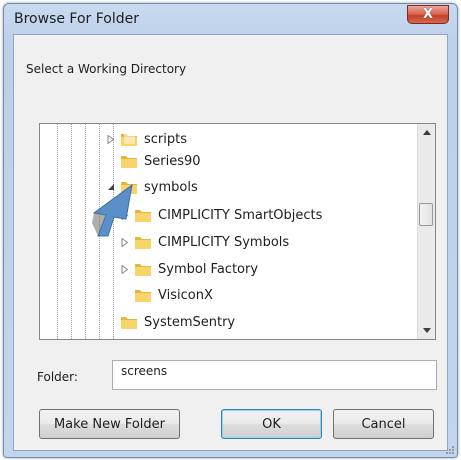  I want to click on resize-grip-icon, so click(450, 450).